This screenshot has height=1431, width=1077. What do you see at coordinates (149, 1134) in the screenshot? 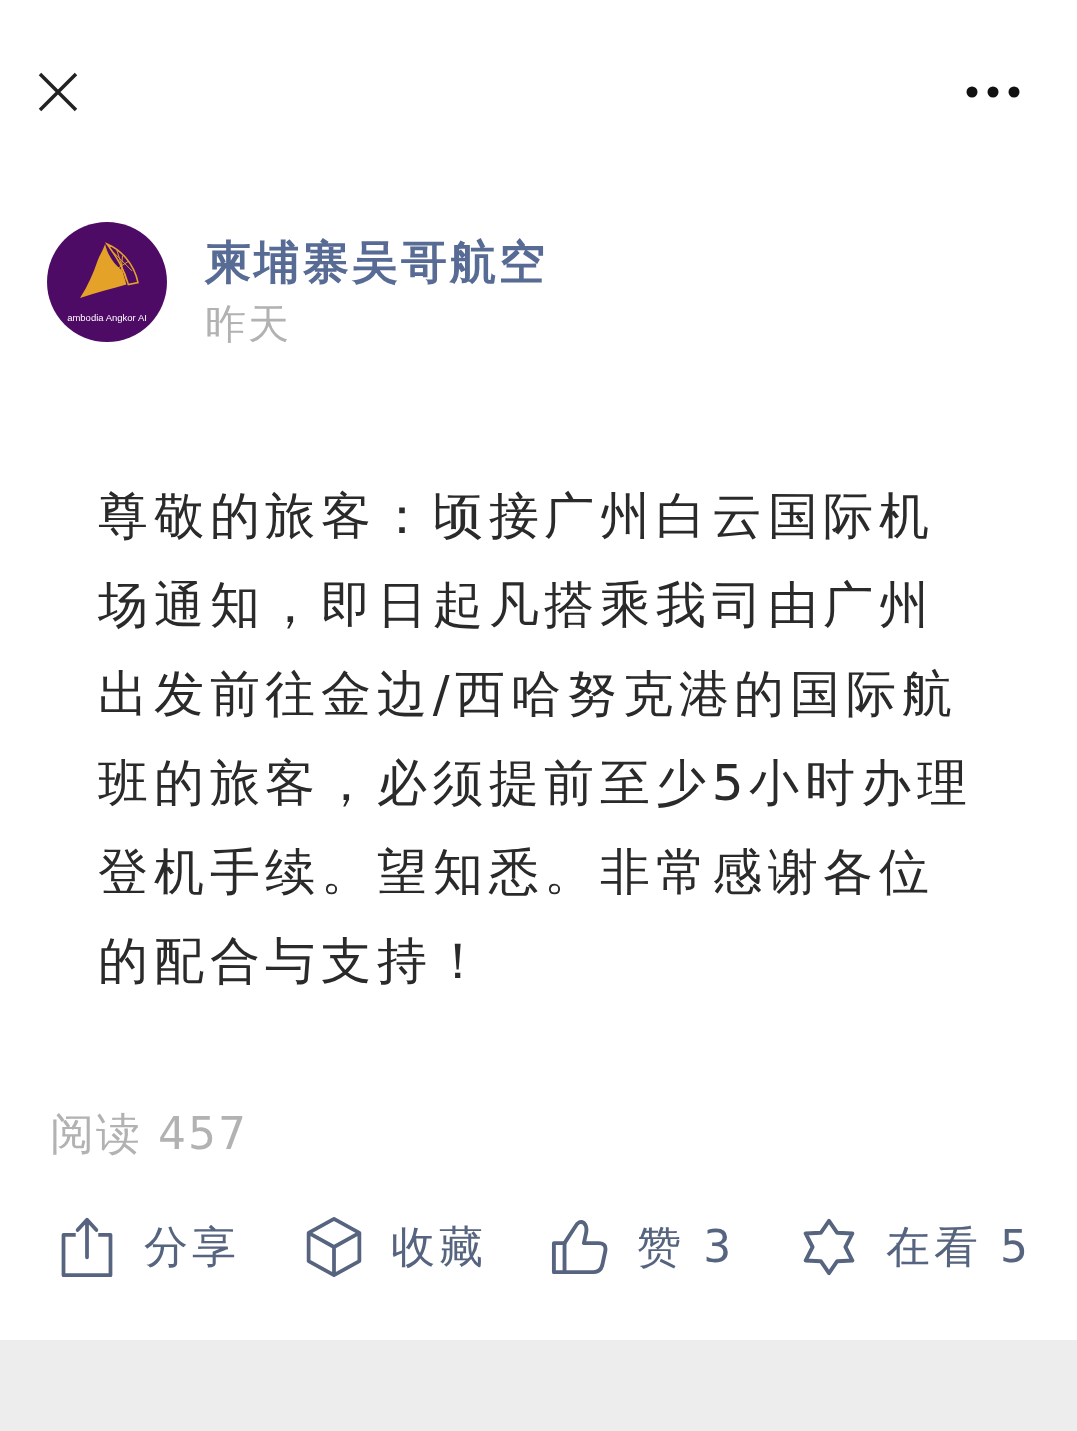
I see `read-count: 阅读 457` at bounding box center [149, 1134].